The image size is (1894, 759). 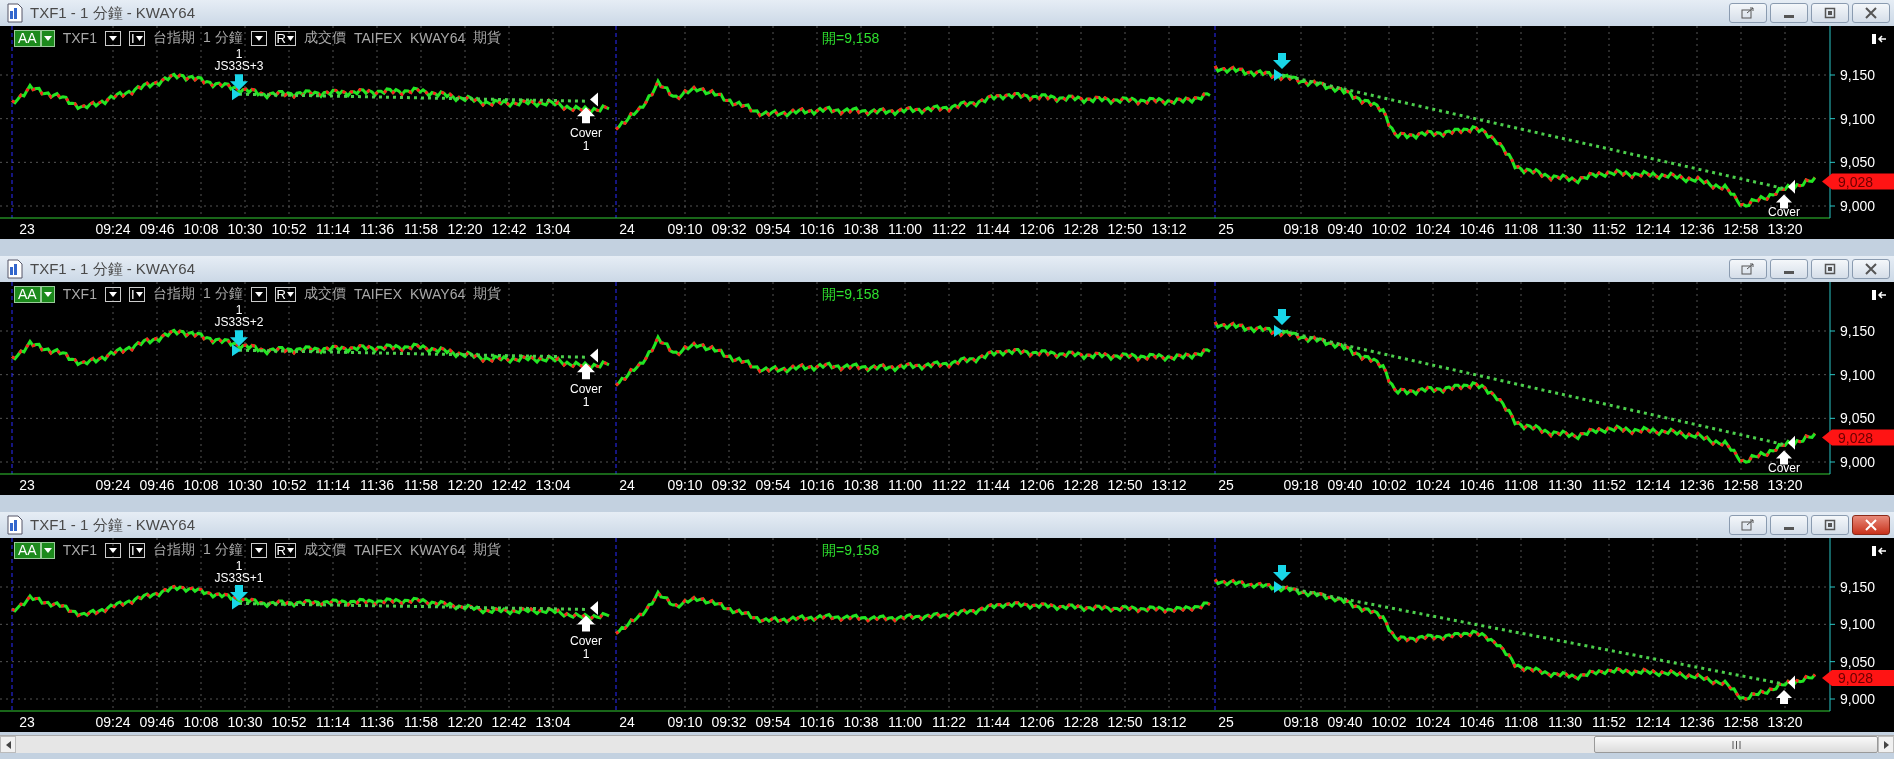 I want to click on entry-signal-label: JS33S+2, so click(x=239, y=322).